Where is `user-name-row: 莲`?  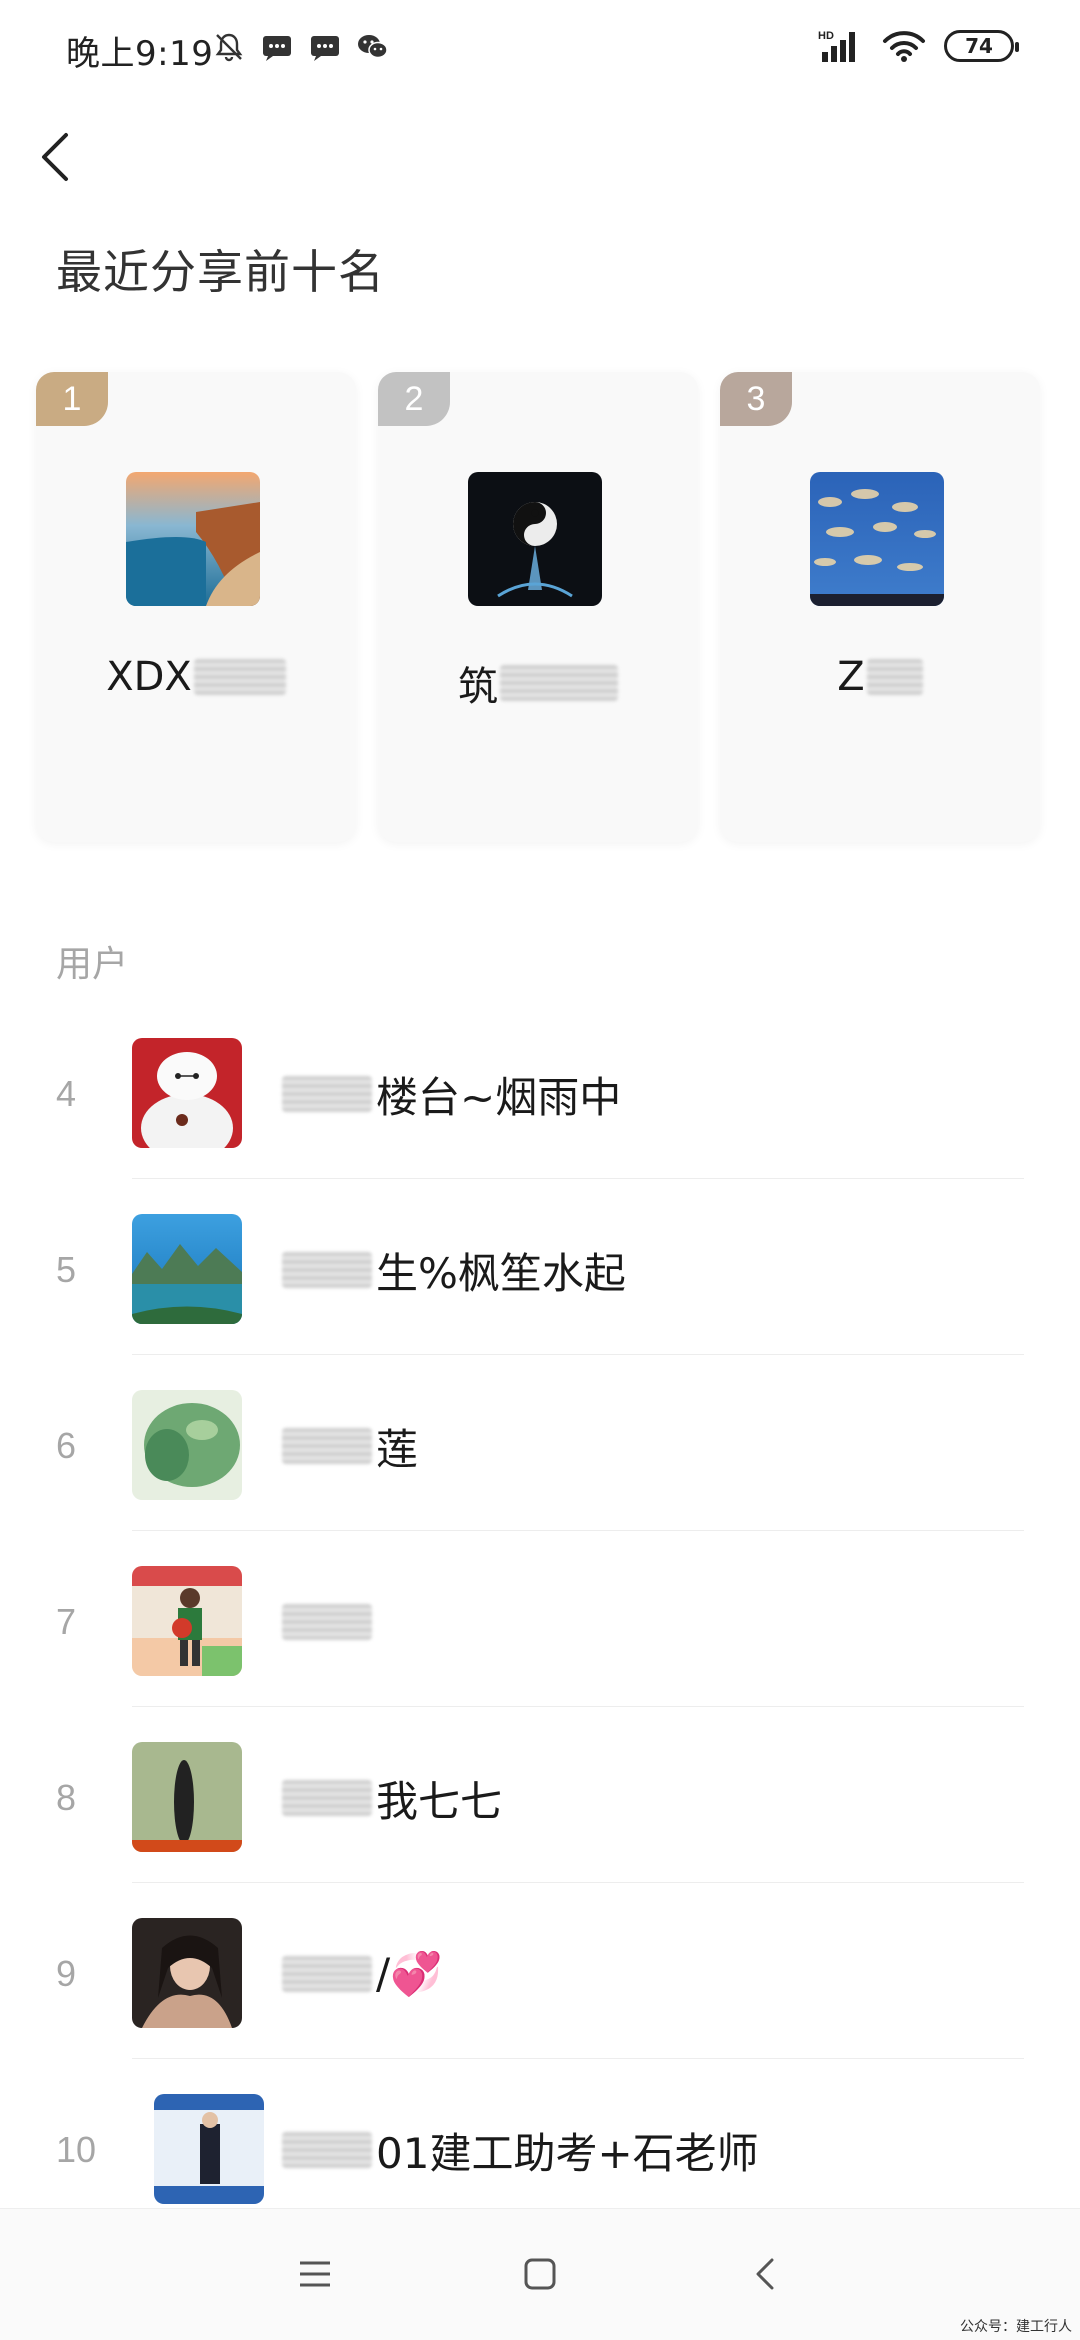 user-name-row: 莲 is located at coordinates (350, 1446).